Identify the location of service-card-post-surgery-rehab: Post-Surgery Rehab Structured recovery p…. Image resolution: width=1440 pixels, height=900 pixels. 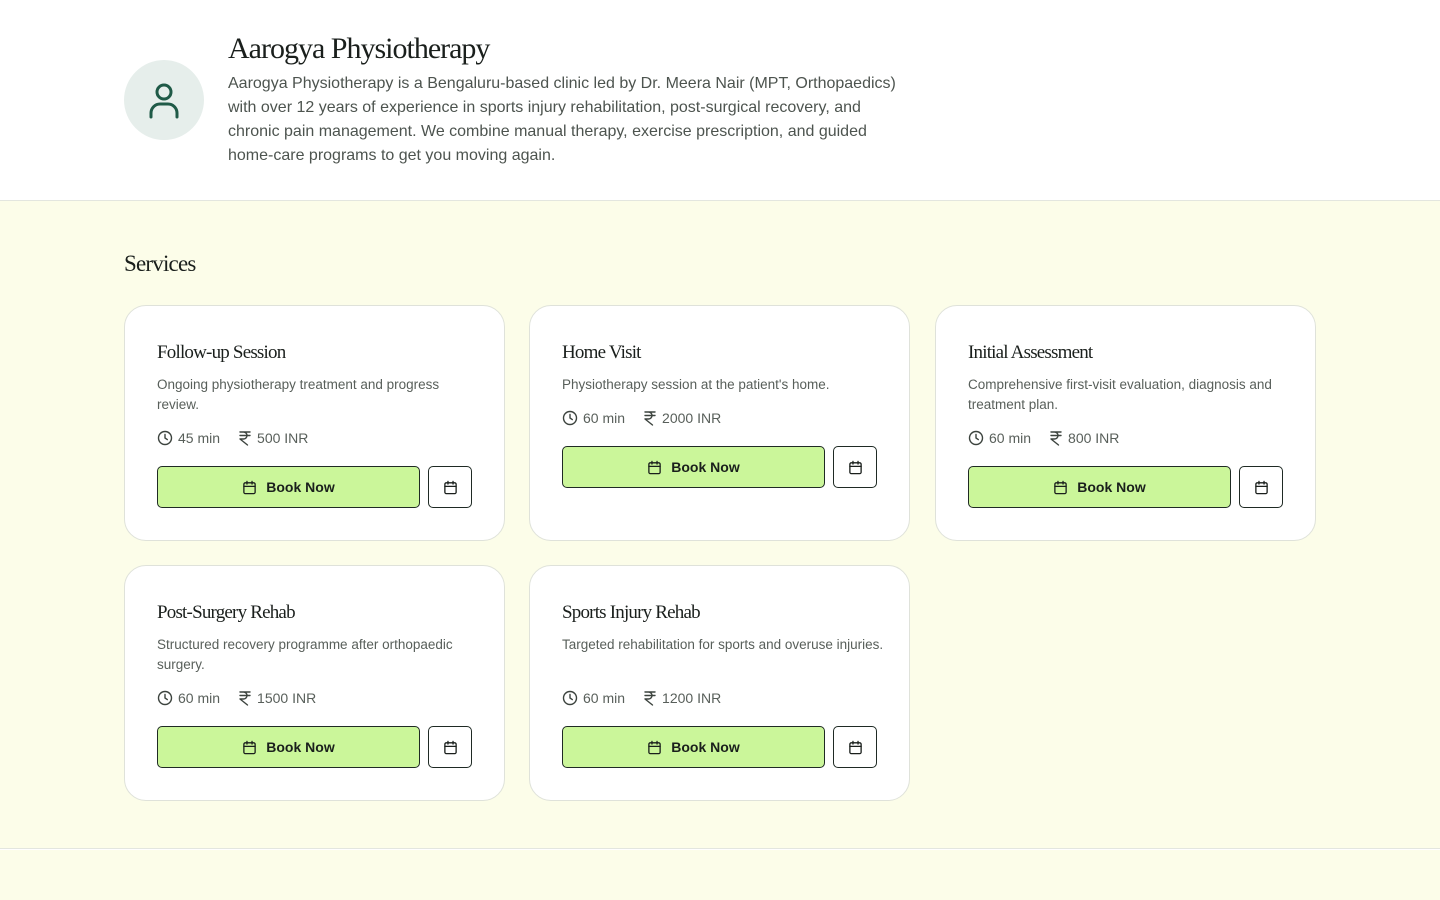
(314, 683).